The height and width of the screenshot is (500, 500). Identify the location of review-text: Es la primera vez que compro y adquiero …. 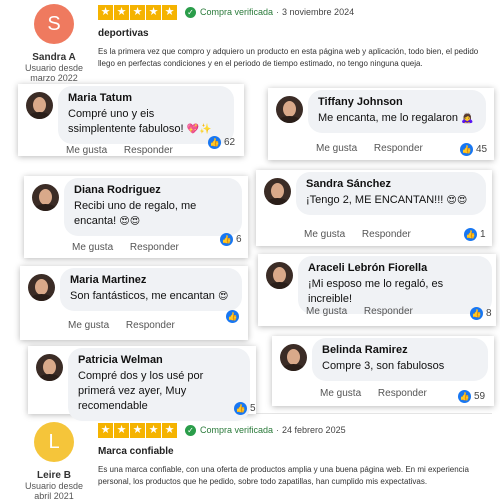
(288, 57).